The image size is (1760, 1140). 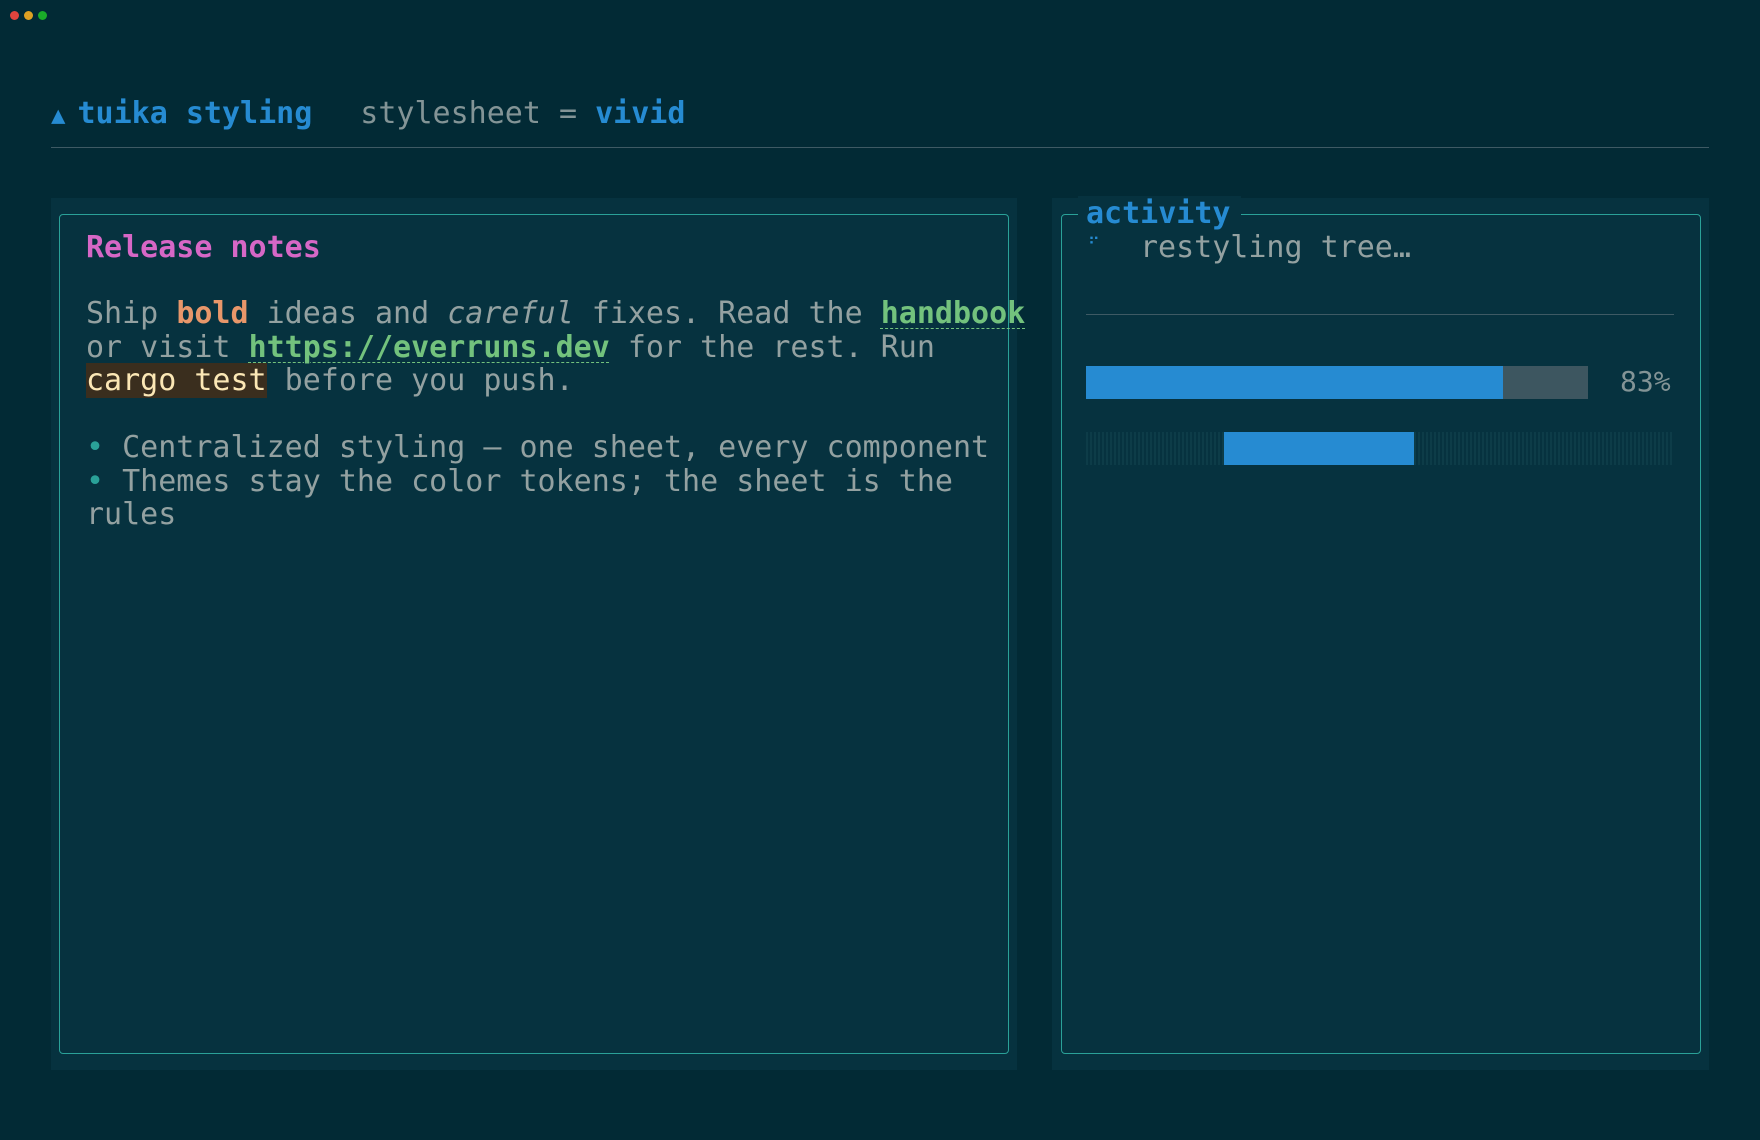 What do you see at coordinates (1319, 448) in the screenshot?
I see `indeterminate-progress-fill` at bounding box center [1319, 448].